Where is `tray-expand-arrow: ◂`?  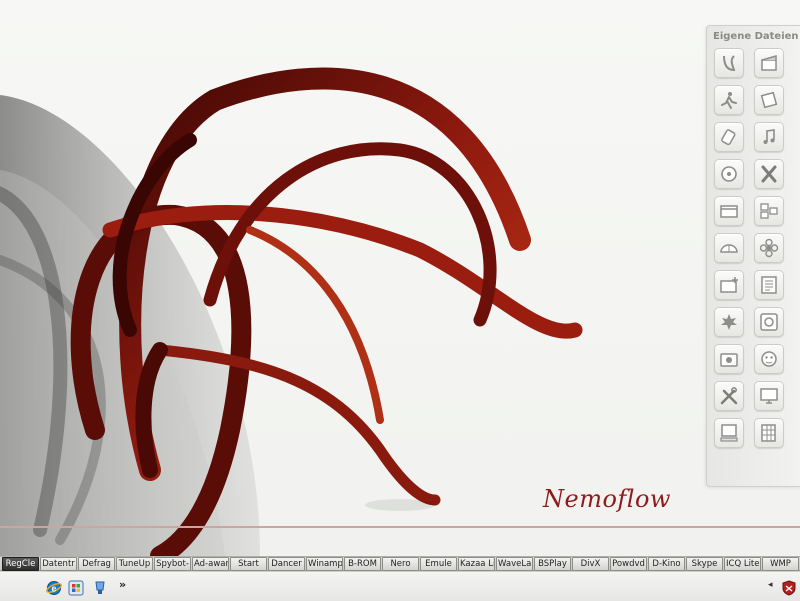
tray-expand-arrow: ◂ is located at coordinates (770, 585).